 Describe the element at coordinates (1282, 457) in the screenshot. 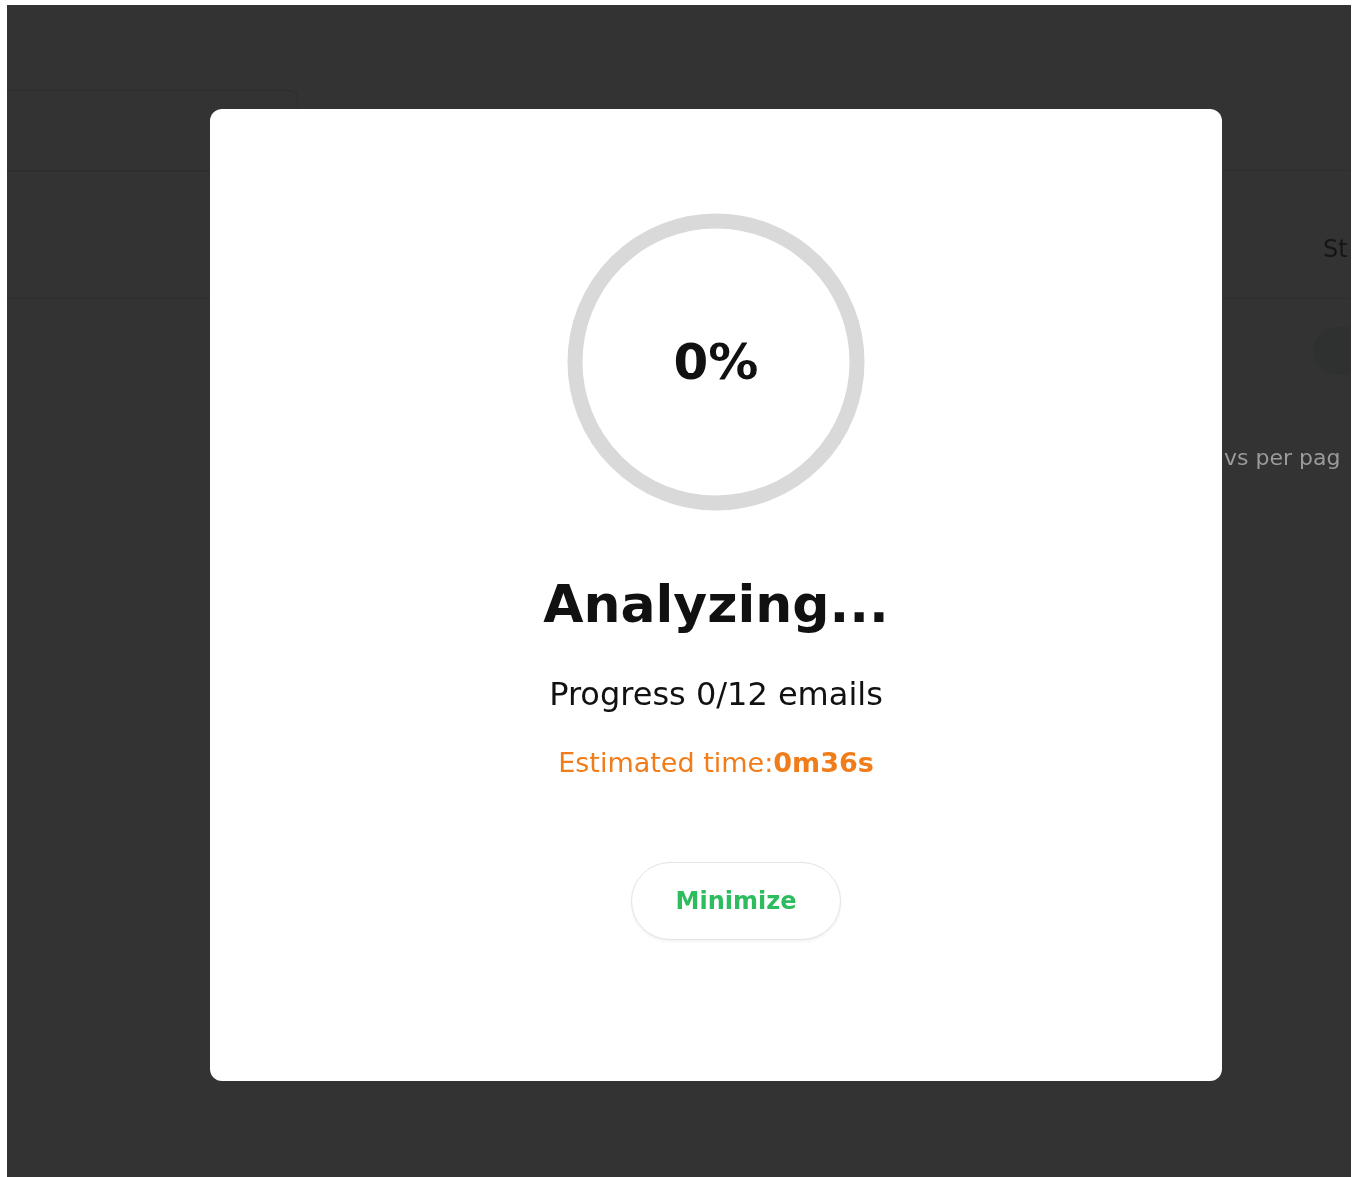

I see `rows-per-page-label: vs per pag` at that location.